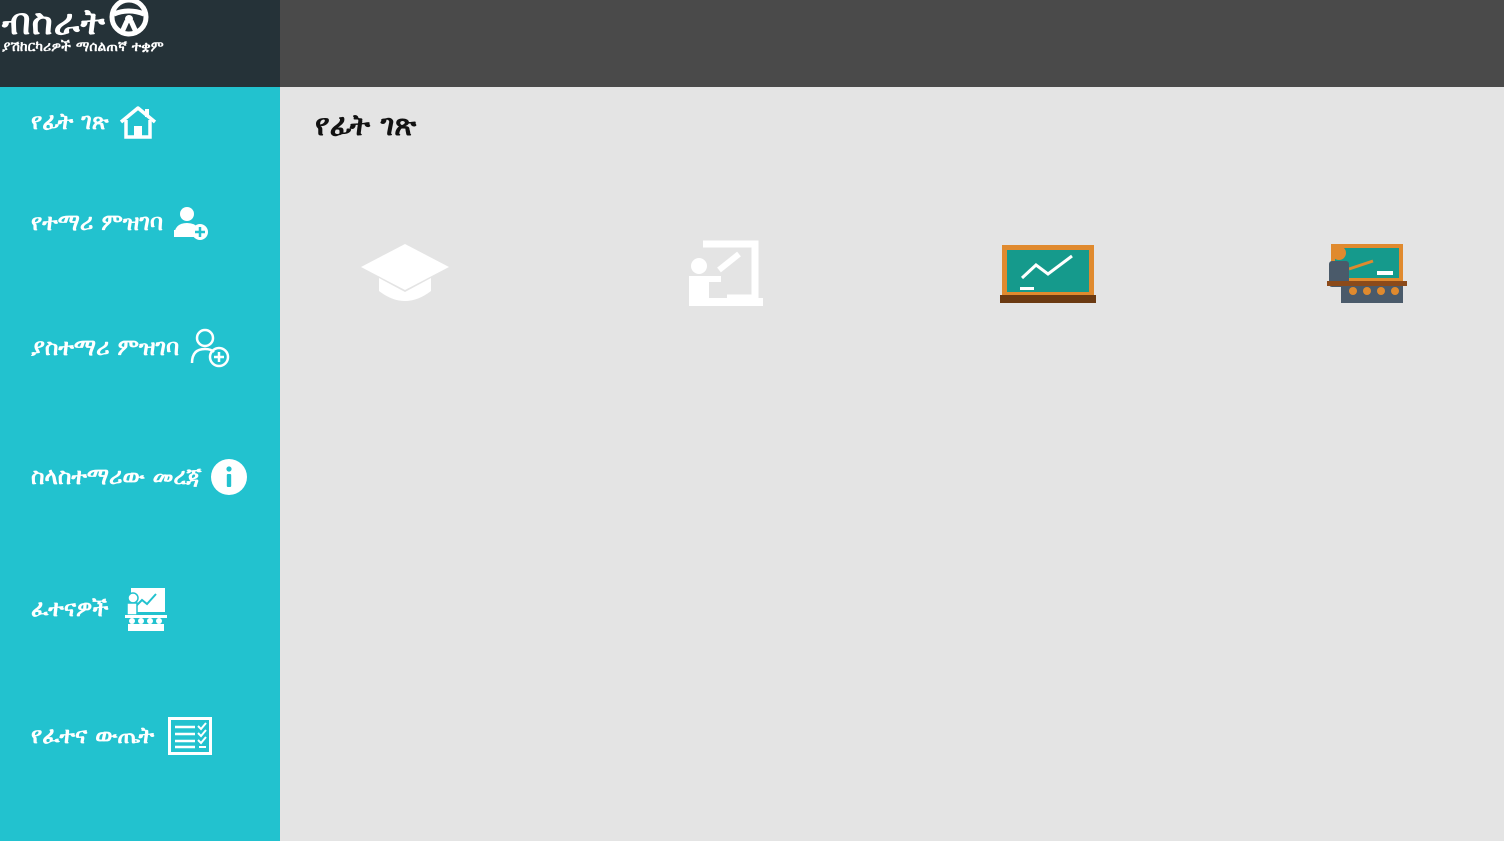  Describe the element at coordinates (145, 609) in the screenshot. I see `classroom-icon` at that location.